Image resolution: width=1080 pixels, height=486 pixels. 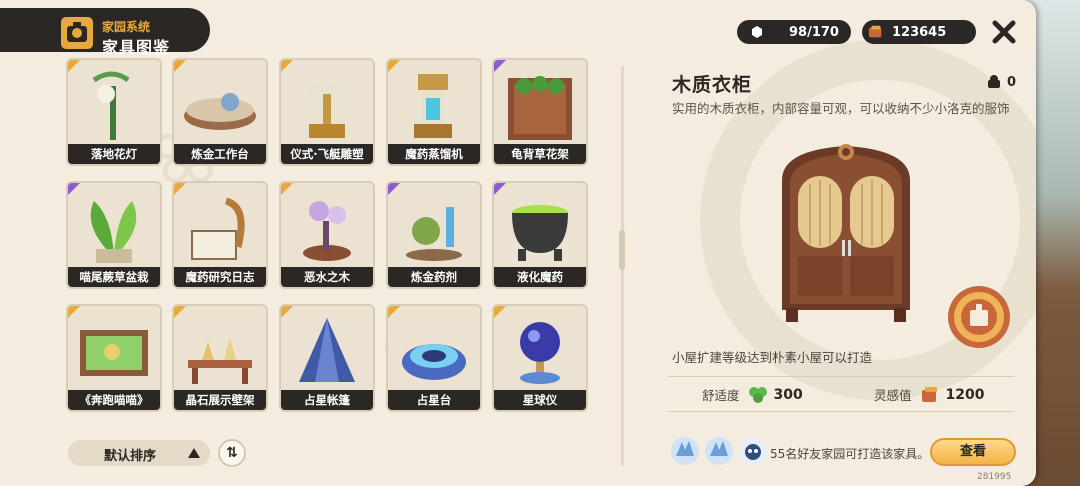 I want to click on close-button, so click(x=1004, y=32).